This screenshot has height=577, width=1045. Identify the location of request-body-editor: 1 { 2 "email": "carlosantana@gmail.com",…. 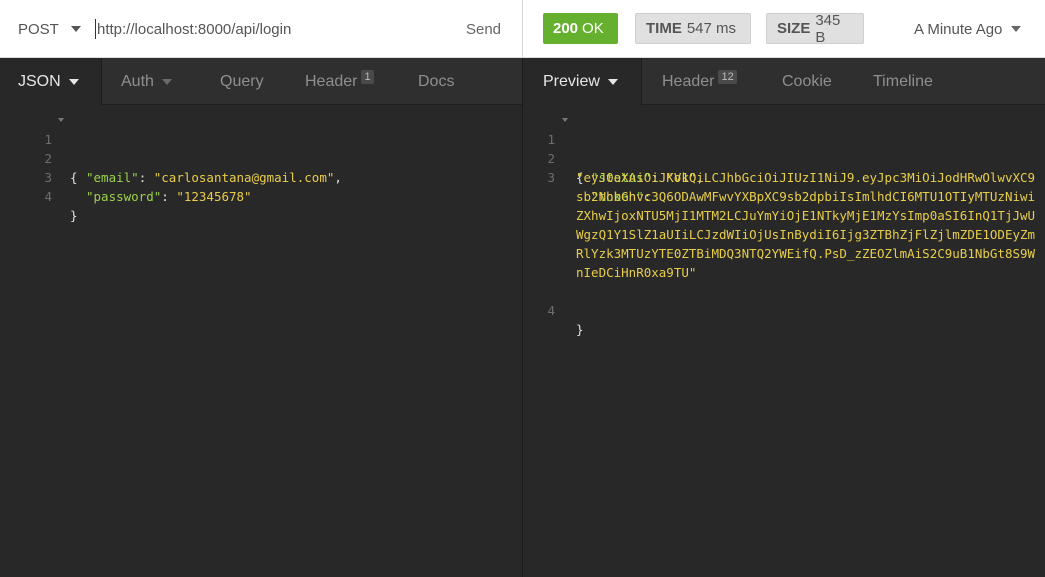
(261, 167).